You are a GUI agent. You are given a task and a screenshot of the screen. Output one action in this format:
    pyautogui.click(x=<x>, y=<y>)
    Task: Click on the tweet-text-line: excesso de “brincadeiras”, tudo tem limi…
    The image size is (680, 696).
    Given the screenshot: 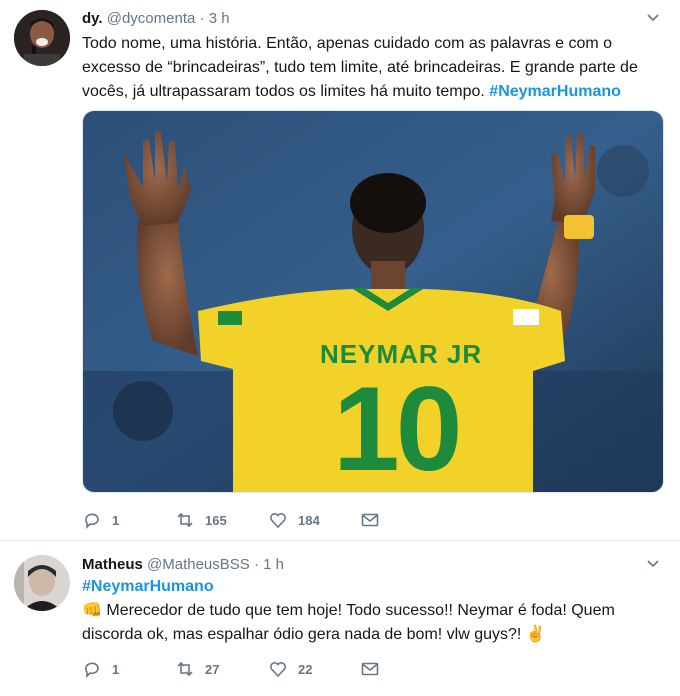 What is the action you would take?
    pyautogui.click(x=360, y=67)
    